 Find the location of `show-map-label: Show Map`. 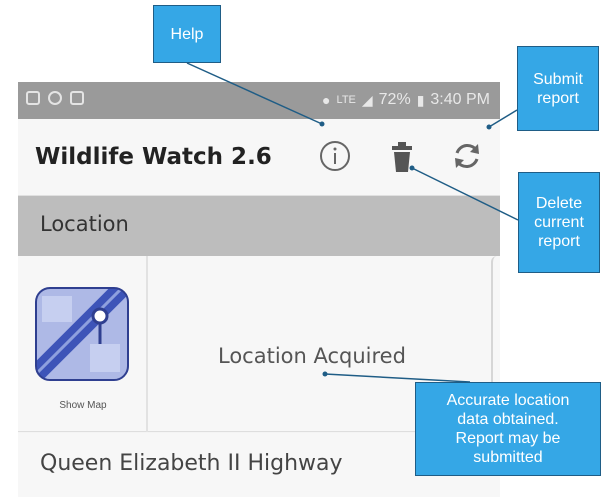

show-map-label: Show Map is located at coordinates (83, 405).